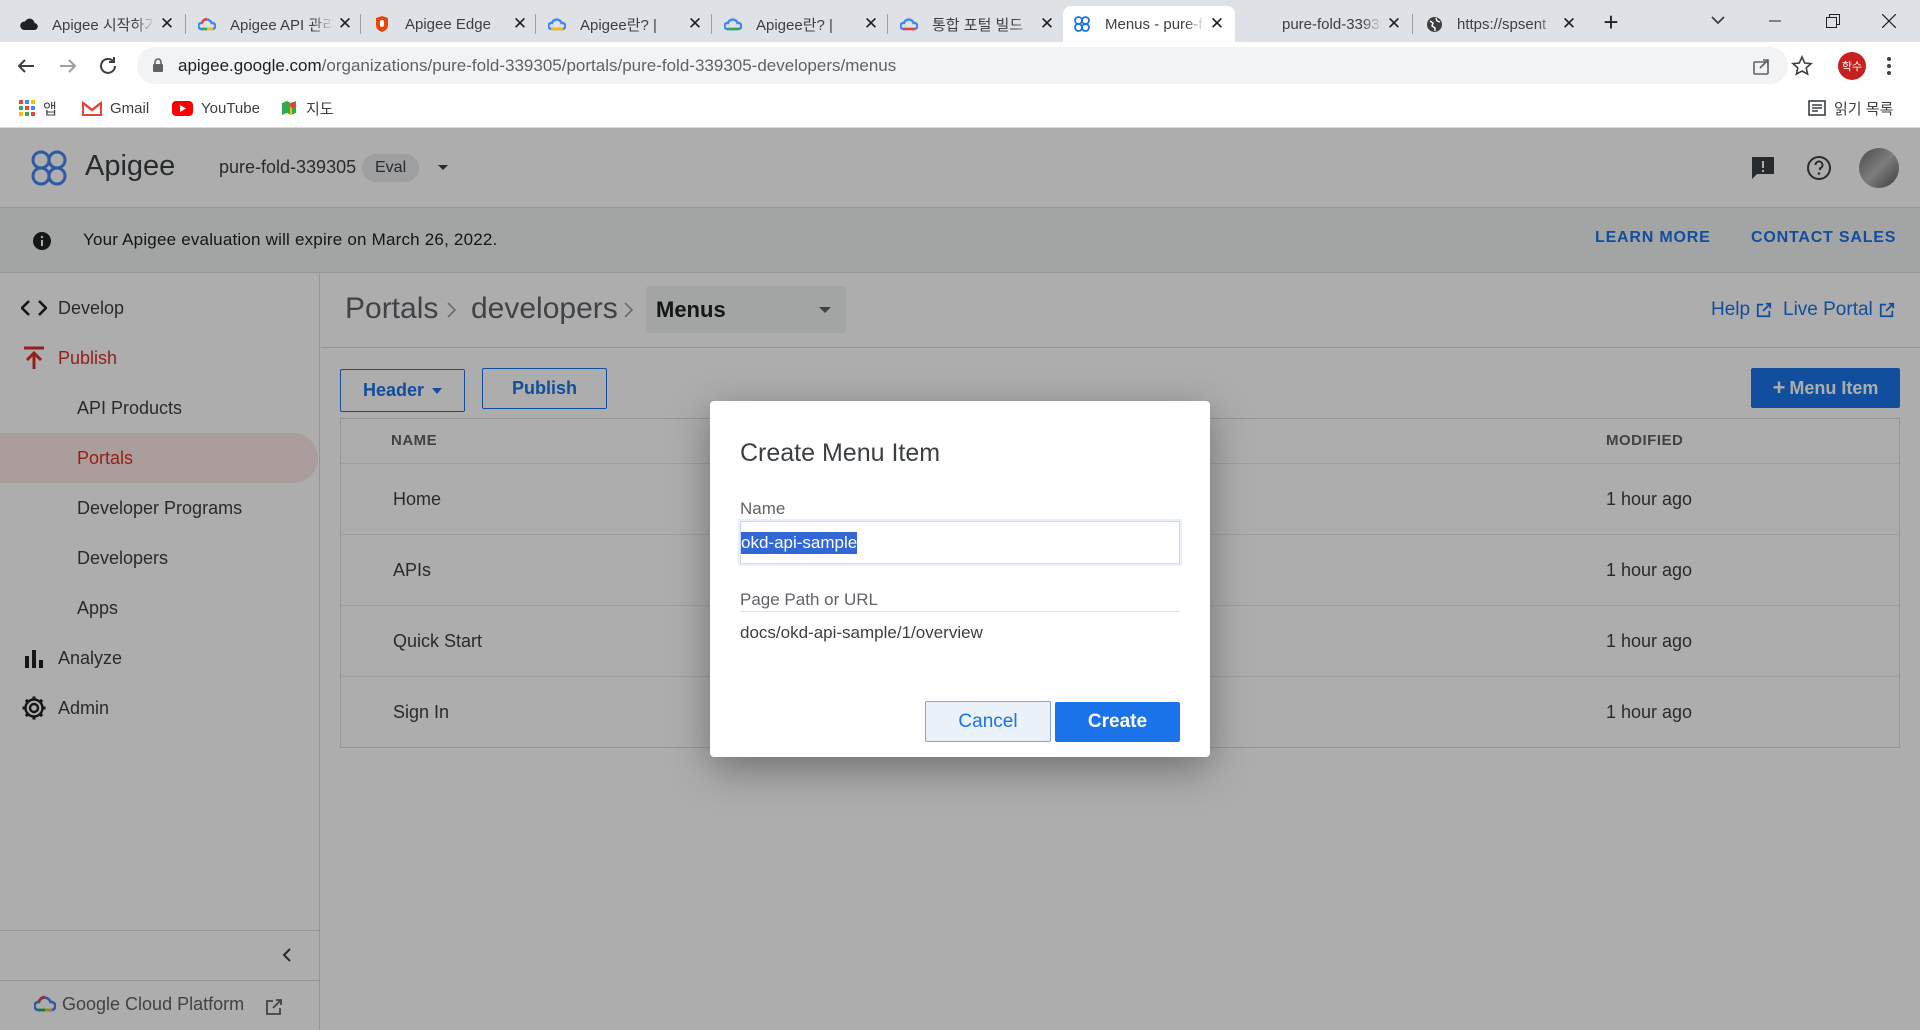 Image resolution: width=1920 pixels, height=1030 pixels. I want to click on name-label: Name, so click(763, 508).